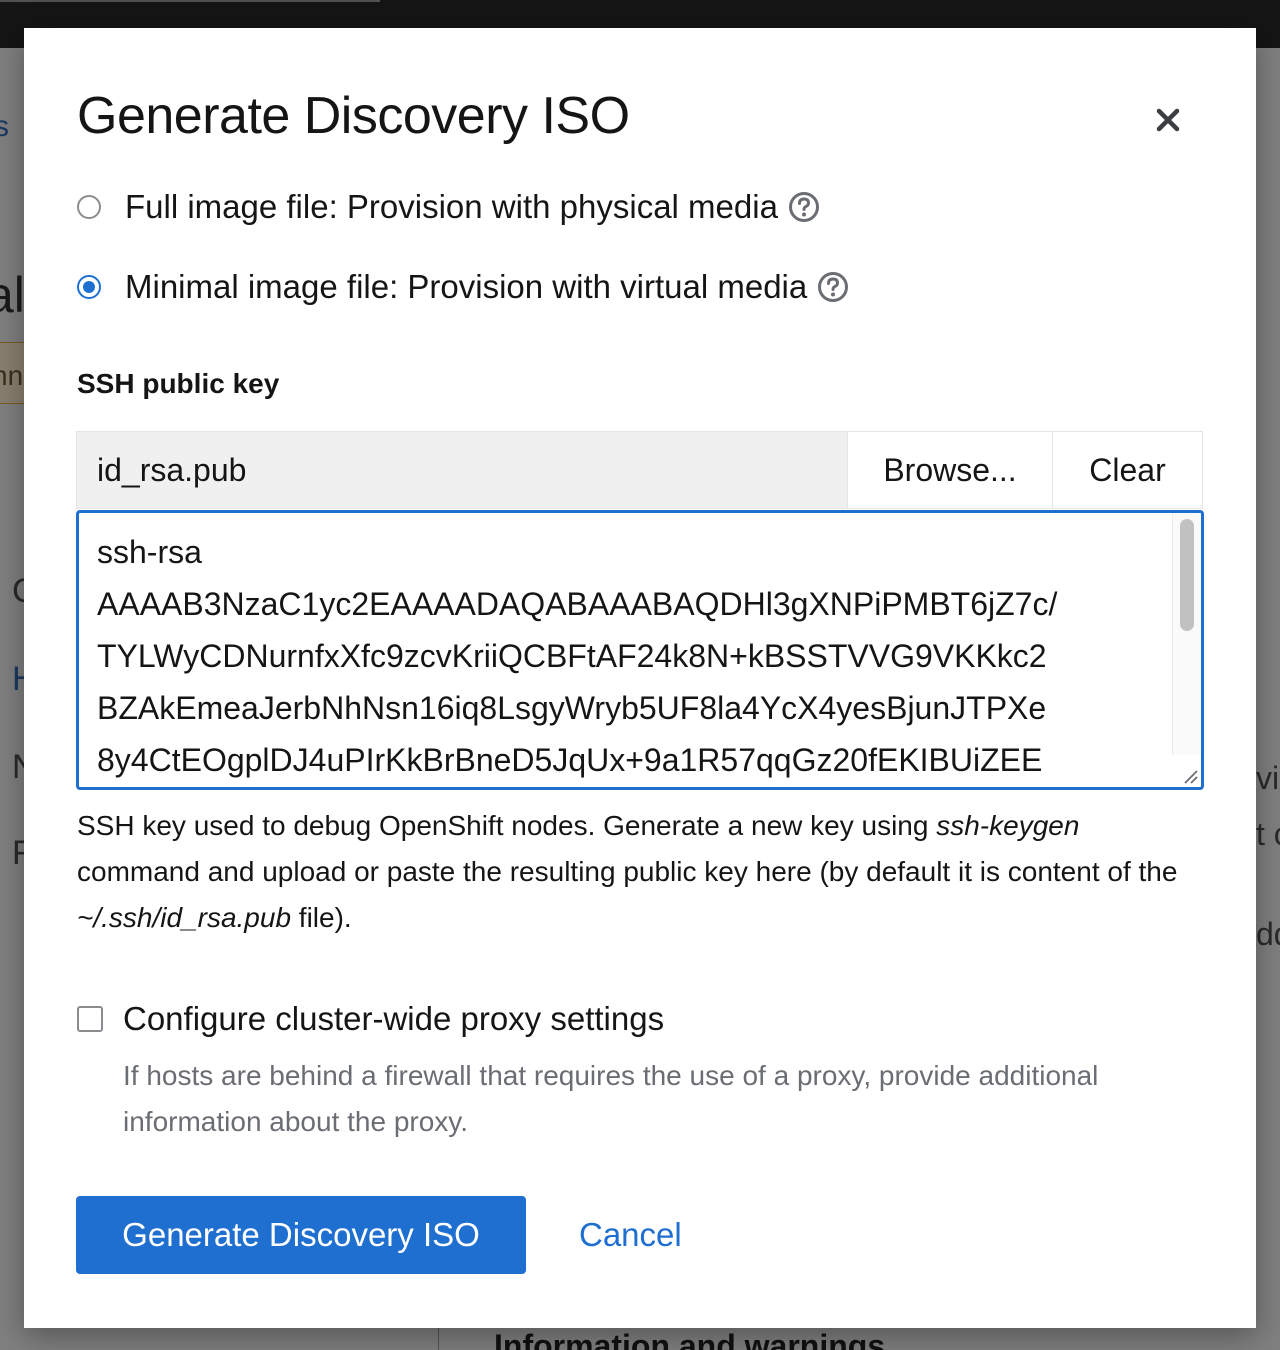 The height and width of the screenshot is (1350, 1280). I want to click on helper-command: ssh-keygen, so click(1008, 825).